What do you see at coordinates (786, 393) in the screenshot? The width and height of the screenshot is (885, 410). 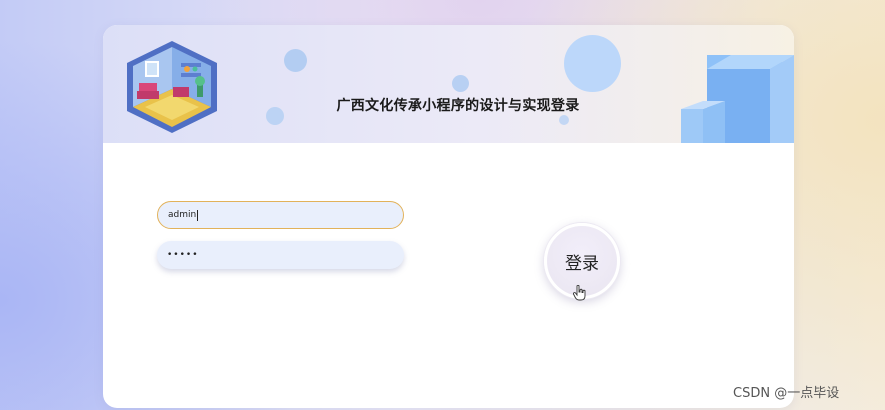 I see `csdn-watermark: CSDN @一点毕设` at bounding box center [786, 393].